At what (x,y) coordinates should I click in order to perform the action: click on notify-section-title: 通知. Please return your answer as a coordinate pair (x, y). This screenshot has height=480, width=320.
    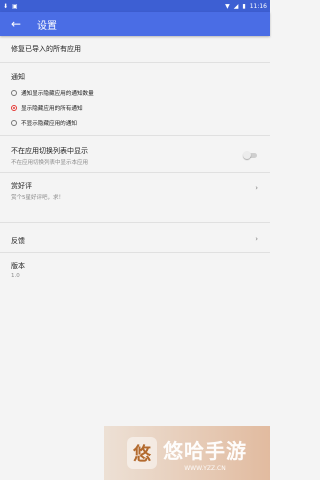
    Looking at the image, I should click on (18, 77).